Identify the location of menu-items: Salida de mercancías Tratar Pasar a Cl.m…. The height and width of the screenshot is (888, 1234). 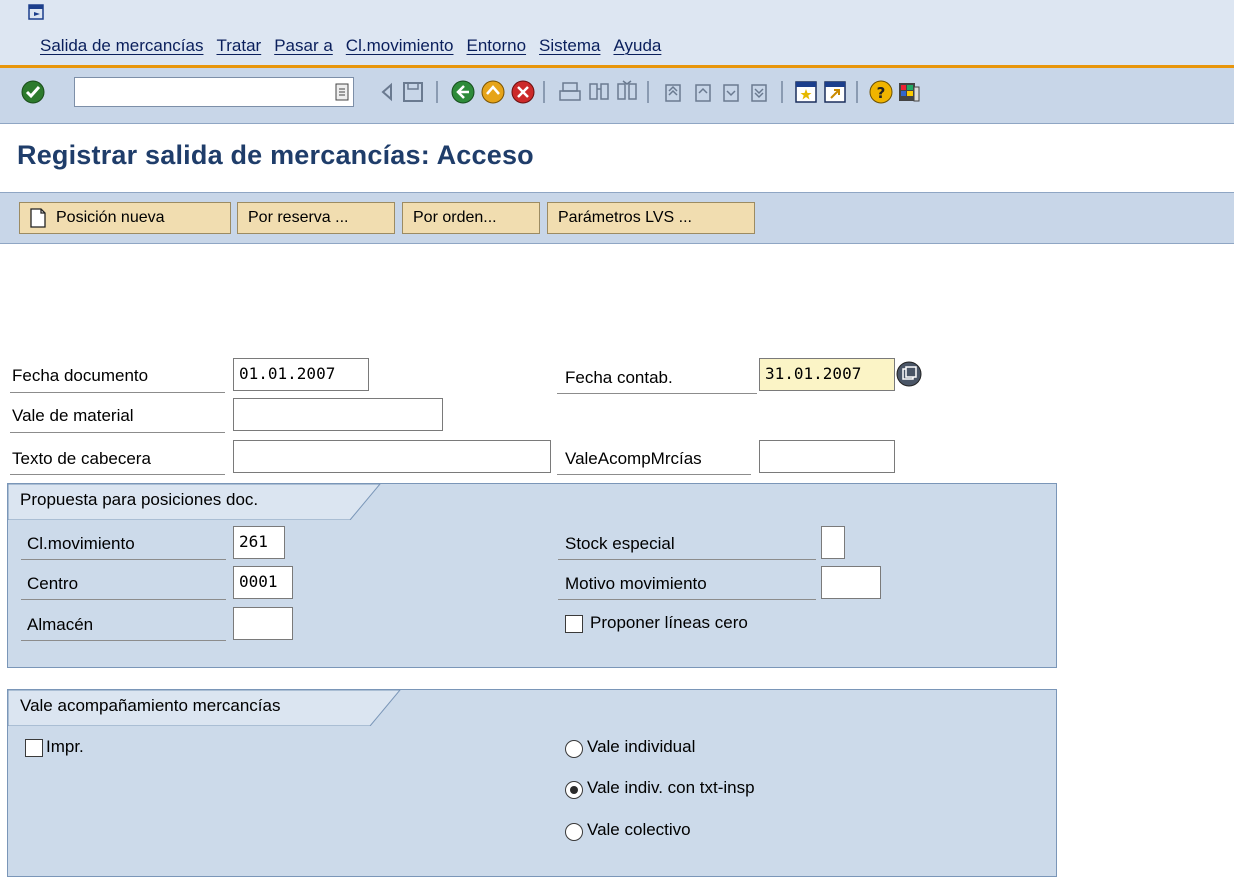
(357, 46).